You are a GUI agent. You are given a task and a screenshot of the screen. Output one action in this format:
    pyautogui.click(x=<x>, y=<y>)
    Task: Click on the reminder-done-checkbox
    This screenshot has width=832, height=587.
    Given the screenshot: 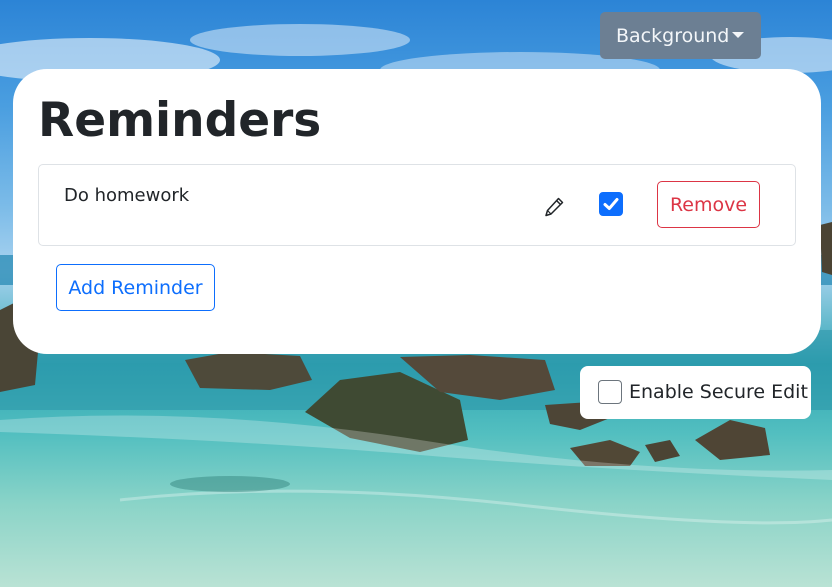 What is the action you would take?
    pyautogui.click(x=611, y=204)
    